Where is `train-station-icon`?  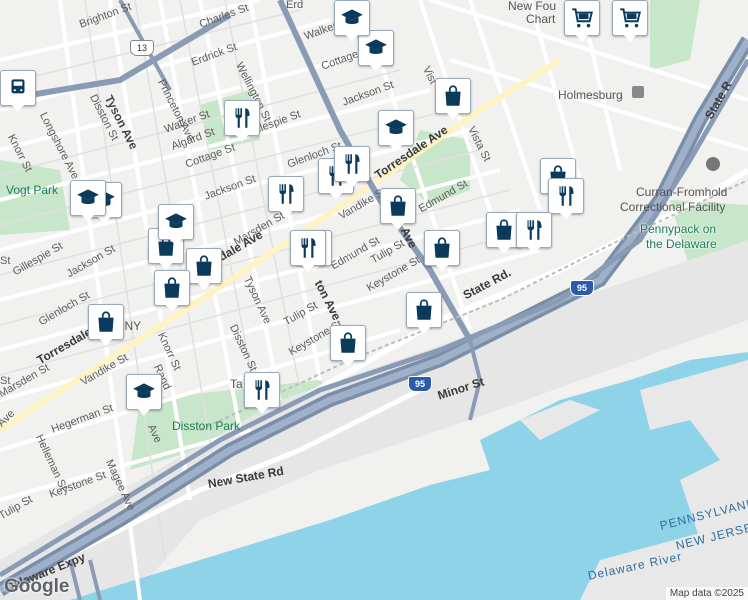 train-station-icon is located at coordinates (638, 92).